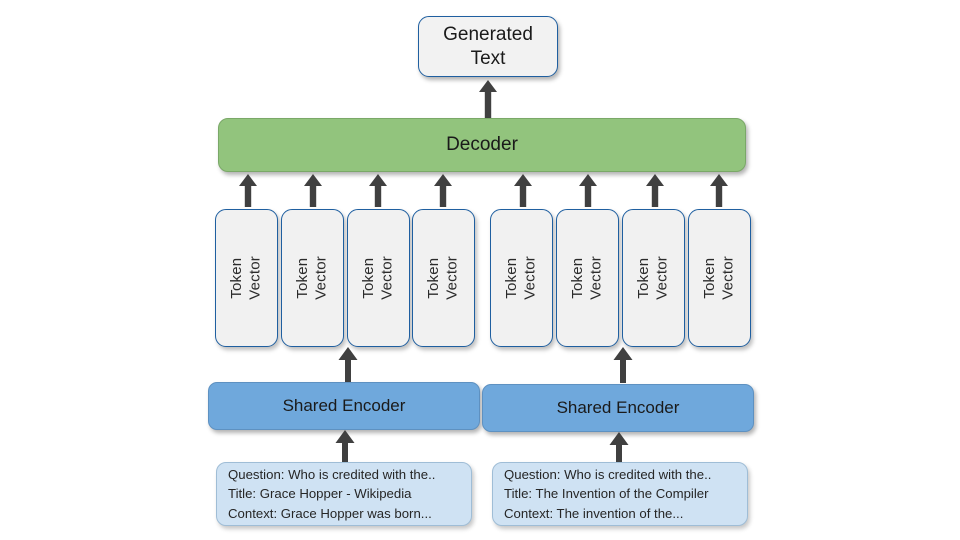 Image resolution: width=960 pixels, height=540 pixels. Describe the element at coordinates (488, 99) in the screenshot. I see `arrow-decoder-to-output` at that location.